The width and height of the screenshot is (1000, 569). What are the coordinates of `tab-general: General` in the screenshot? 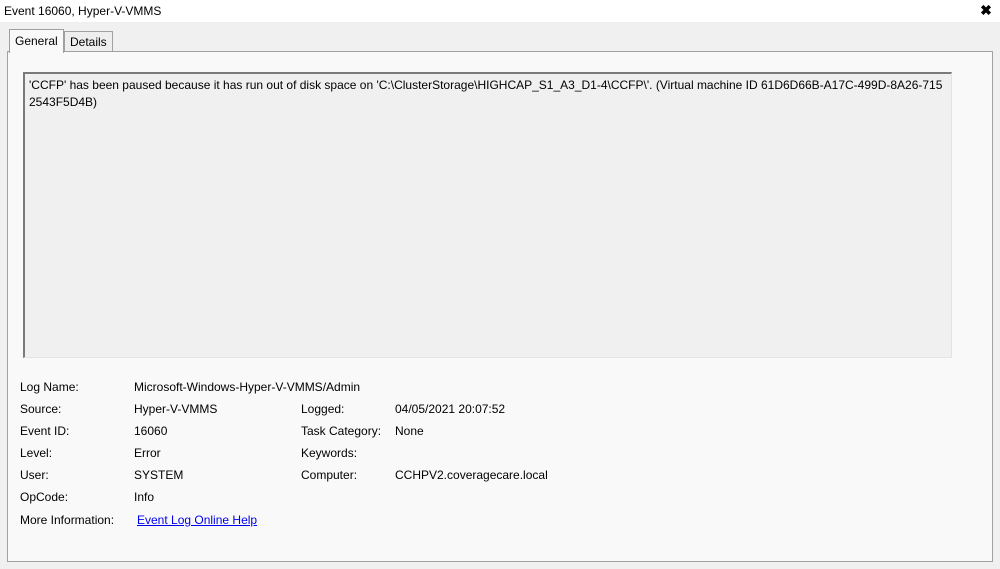 It's located at (36, 41).